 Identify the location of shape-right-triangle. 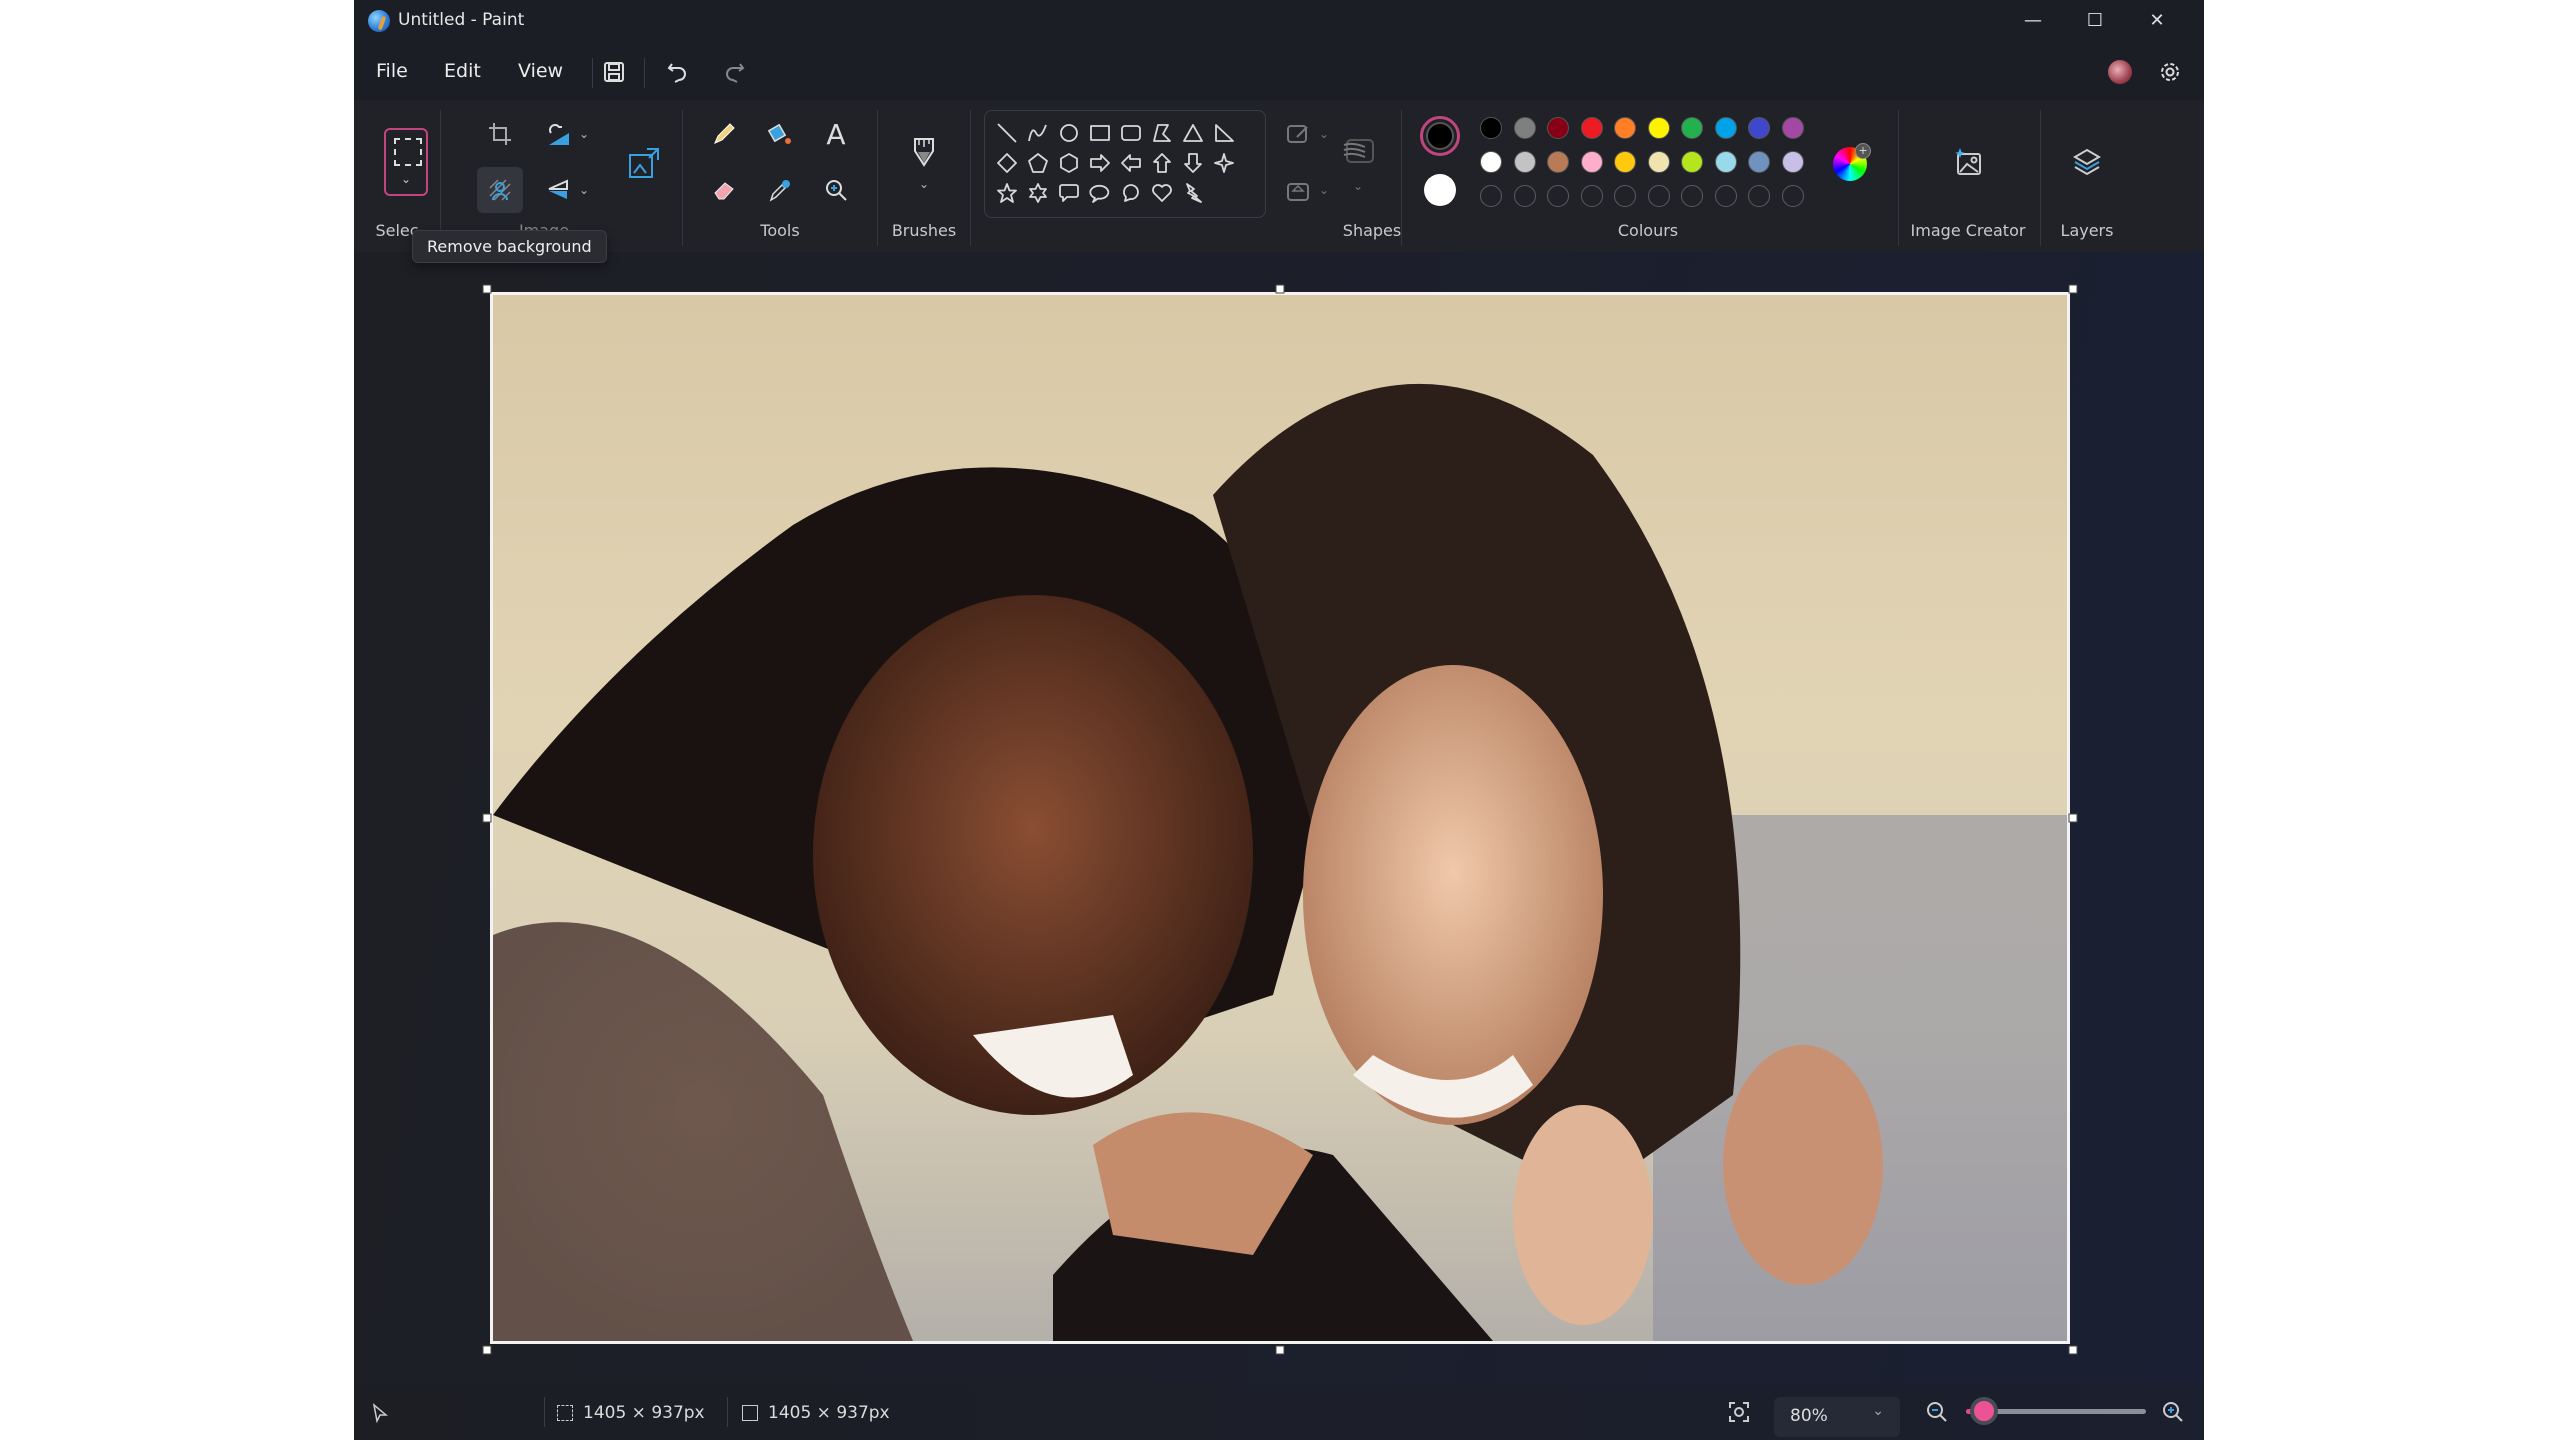
(1224, 133).